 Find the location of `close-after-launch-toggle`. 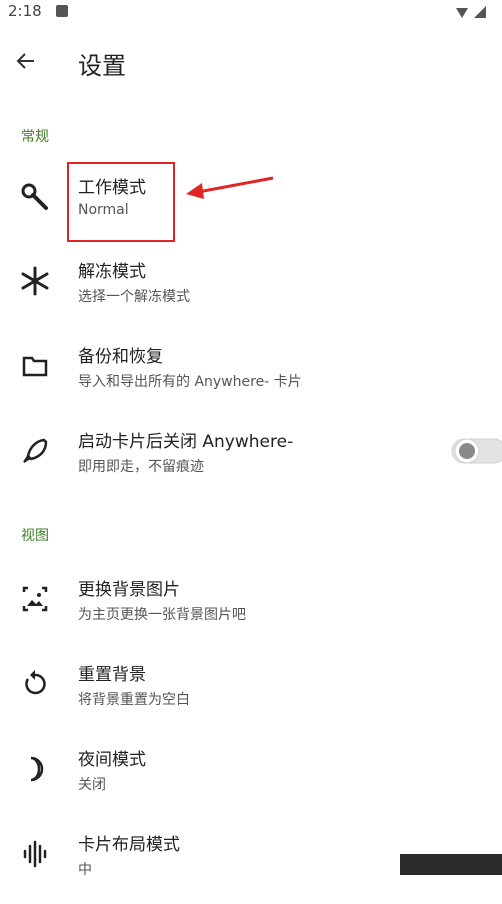

close-after-launch-toggle is located at coordinates (476, 451).